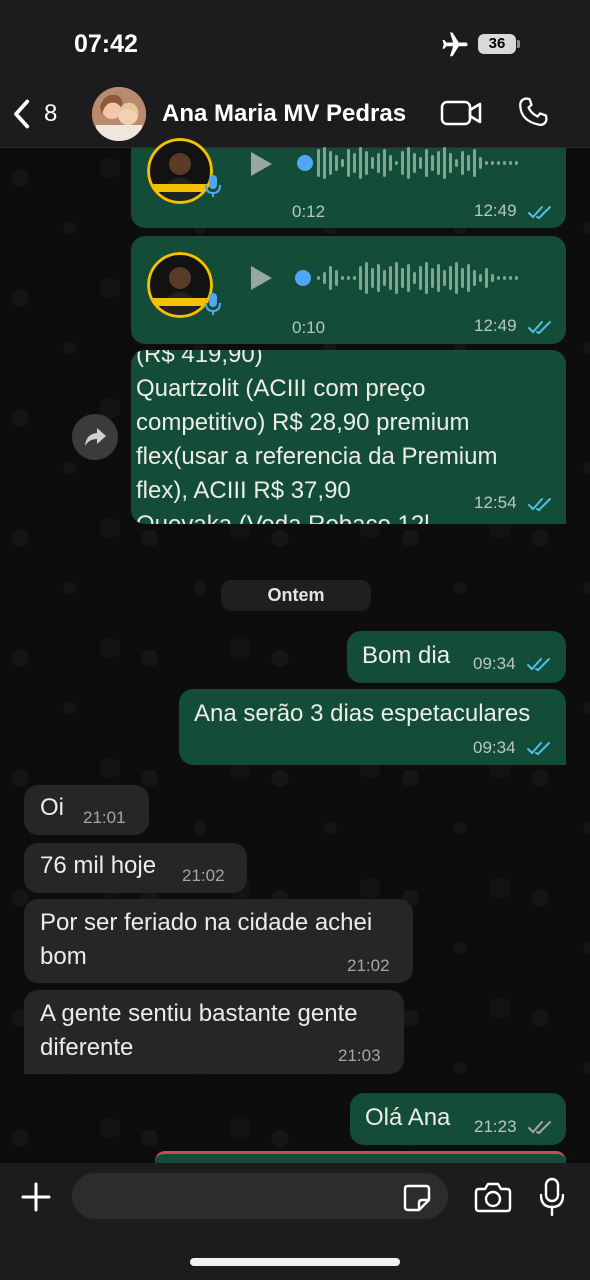 Image resolution: width=590 pixels, height=1280 pixels. What do you see at coordinates (493, 1197) in the screenshot?
I see `camera-icon` at bounding box center [493, 1197].